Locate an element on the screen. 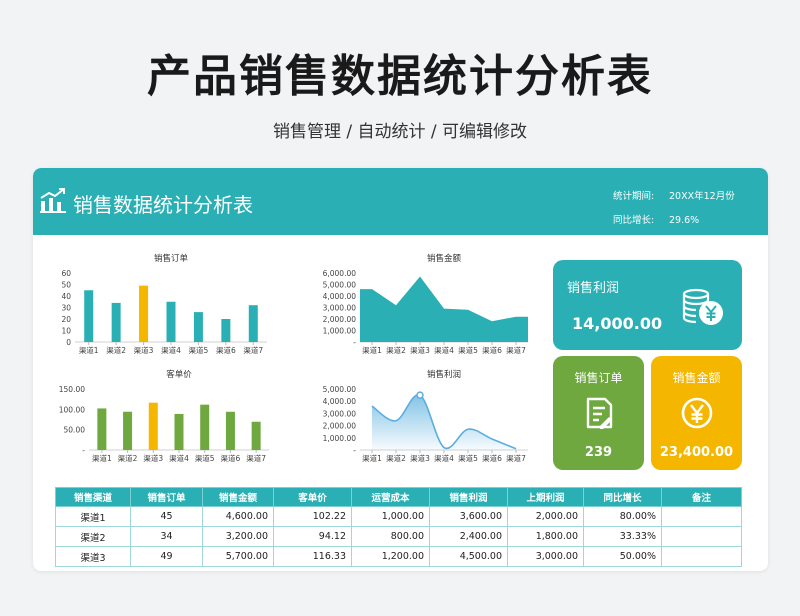 The image size is (800, 616). kpi-orders-card: 销售订单 239 is located at coordinates (598, 413).